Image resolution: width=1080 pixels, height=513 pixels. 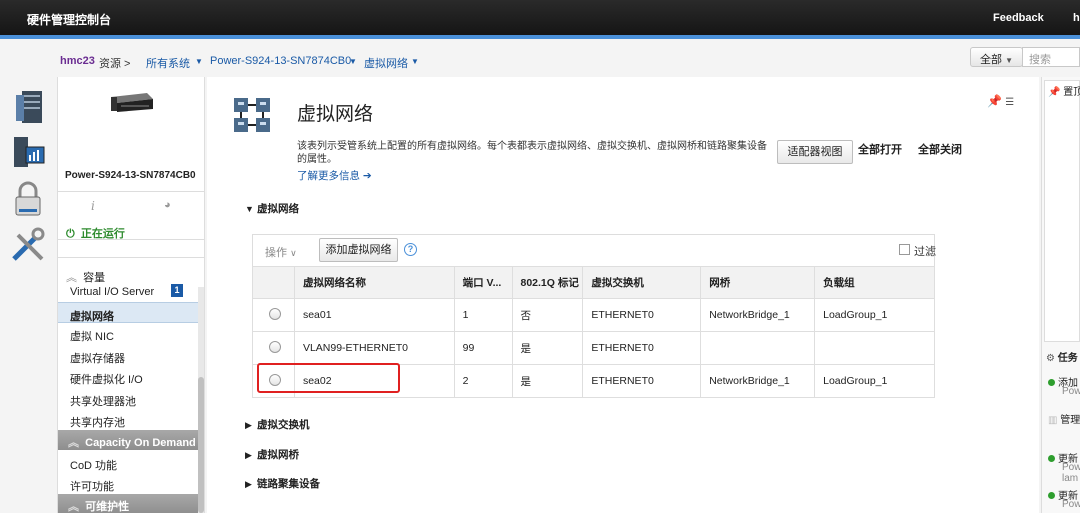 What do you see at coordinates (1064, 90) in the screenshot?
I see `pinned-header: 📌 置顶` at bounding box center [1064, 90].